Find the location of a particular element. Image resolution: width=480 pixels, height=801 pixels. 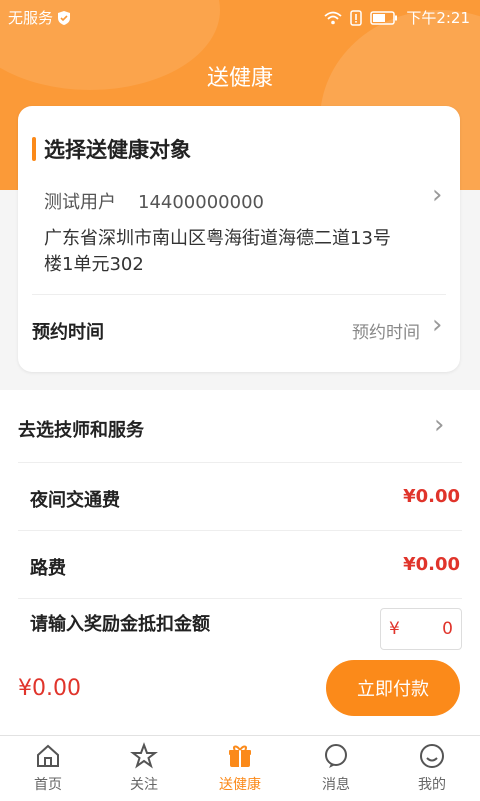

travel-fee-value: ¥0.00 is located at coordinates (431, 564).